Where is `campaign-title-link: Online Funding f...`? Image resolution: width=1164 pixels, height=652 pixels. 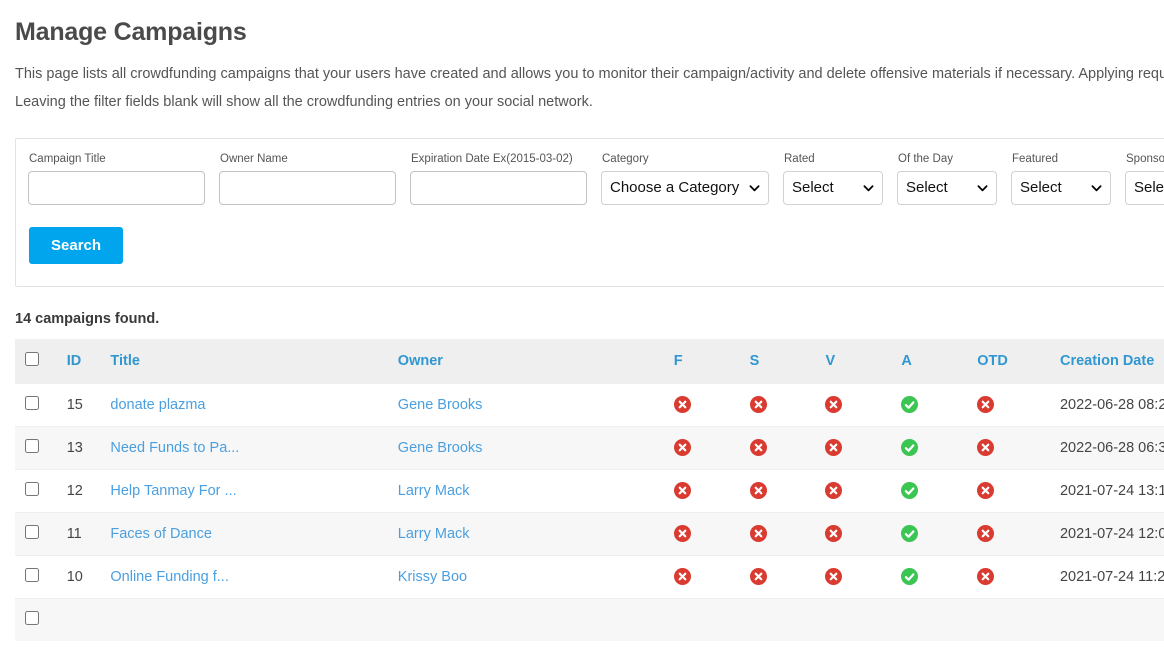
campaign-title-link: Online Funding f... is located at coordinates (169, 577).